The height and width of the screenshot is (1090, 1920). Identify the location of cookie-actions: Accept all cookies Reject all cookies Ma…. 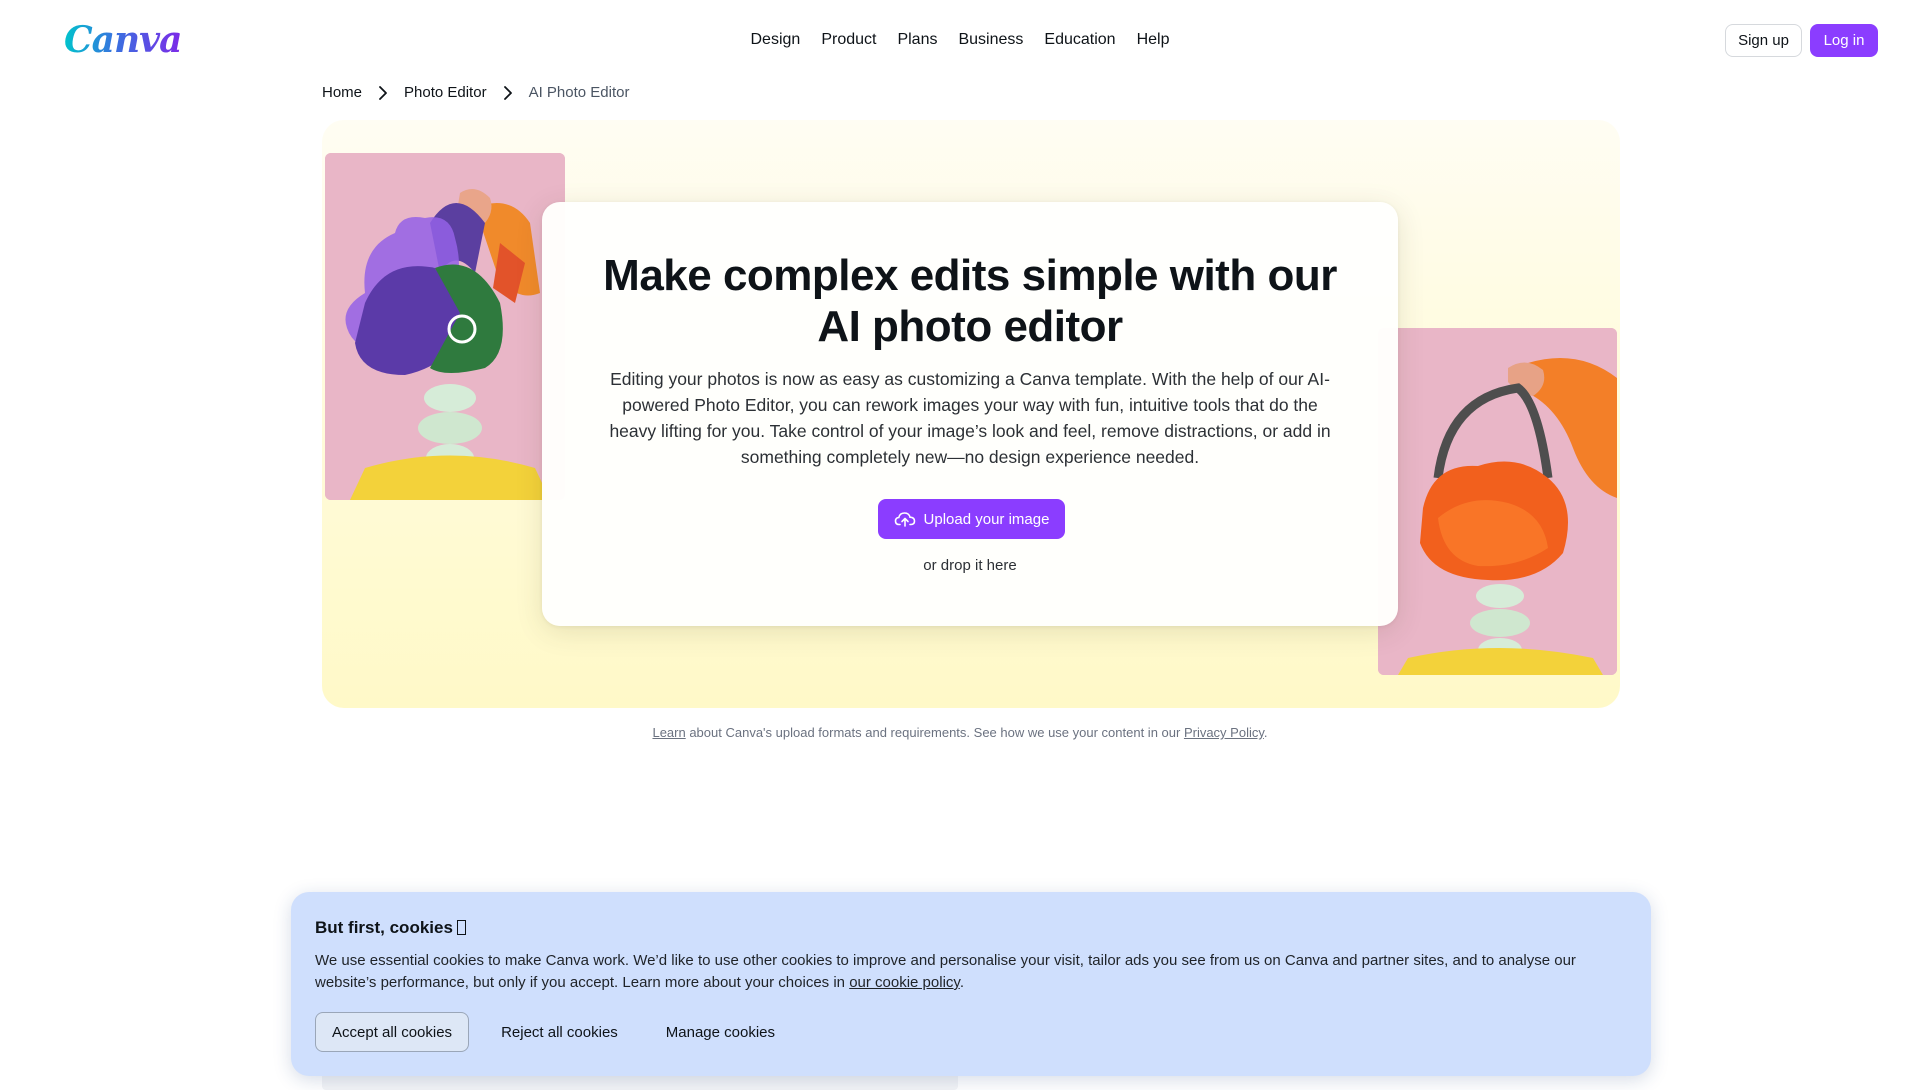
(553, 1032).